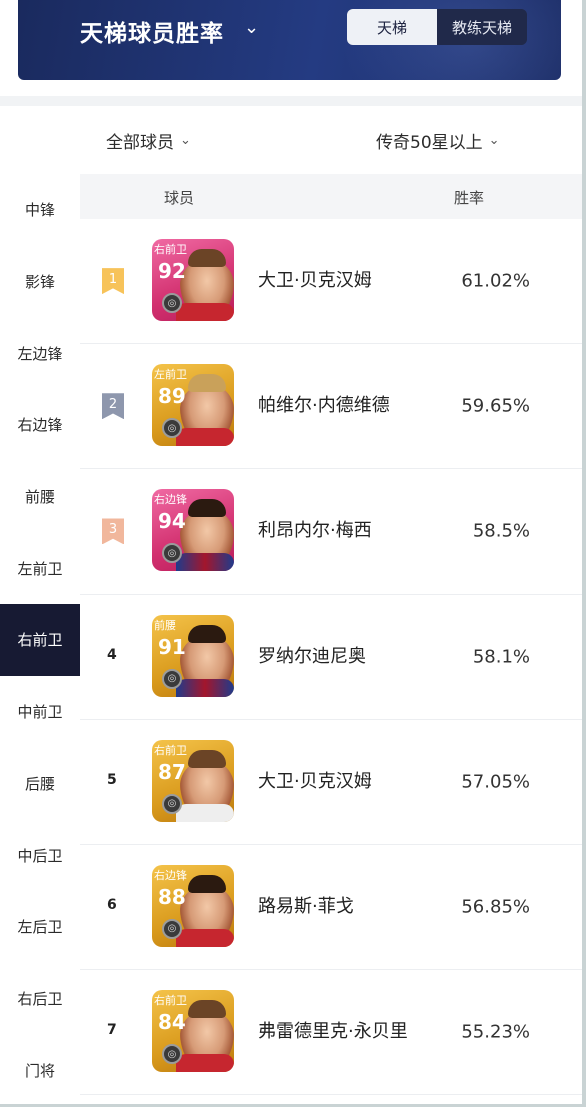  I want to click on rank-badge: 3, so click(113, 531).